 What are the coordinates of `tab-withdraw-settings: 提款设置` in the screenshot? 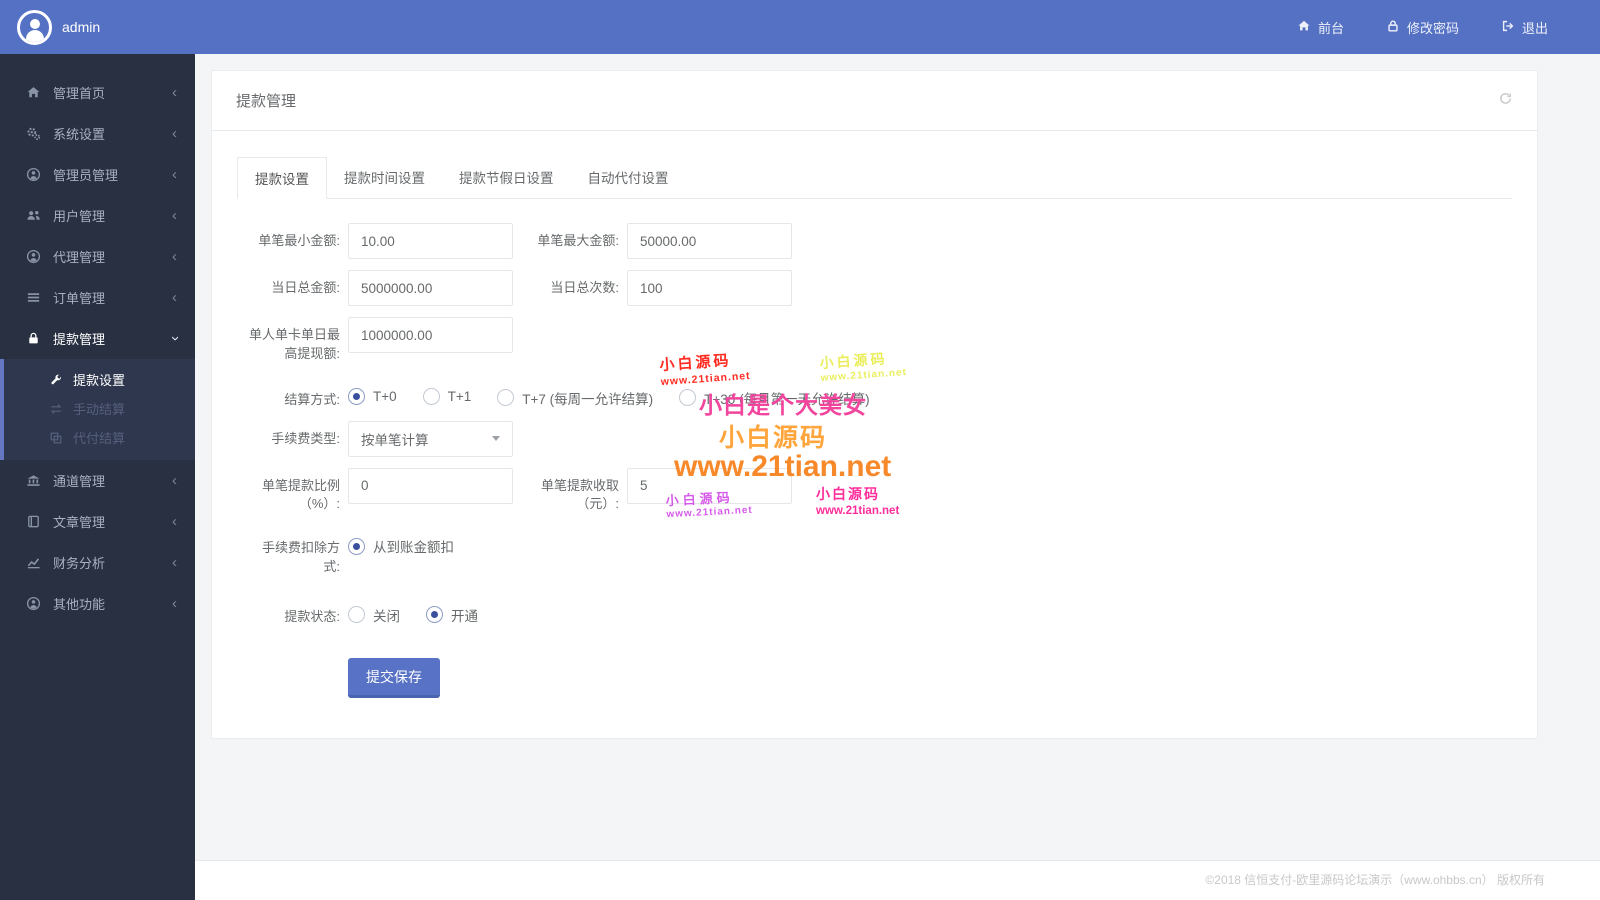 It's located at (282, 178).